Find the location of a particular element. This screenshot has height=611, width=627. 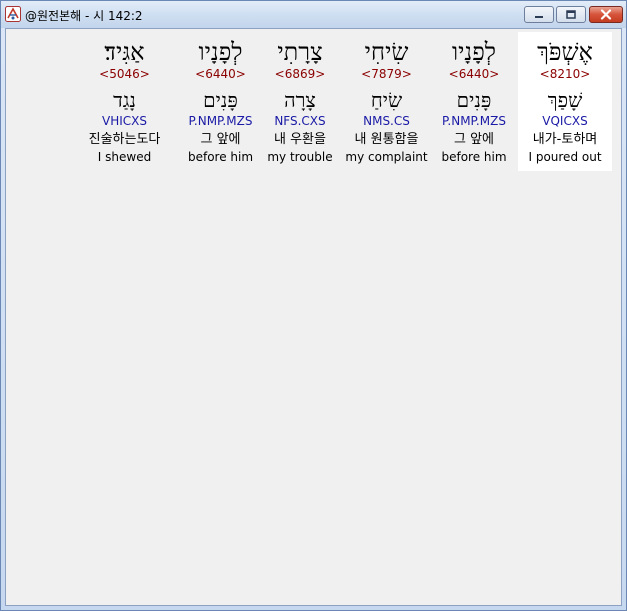

hebrew-word: אַגִּיד׃ is located at coordinates (124, 52).